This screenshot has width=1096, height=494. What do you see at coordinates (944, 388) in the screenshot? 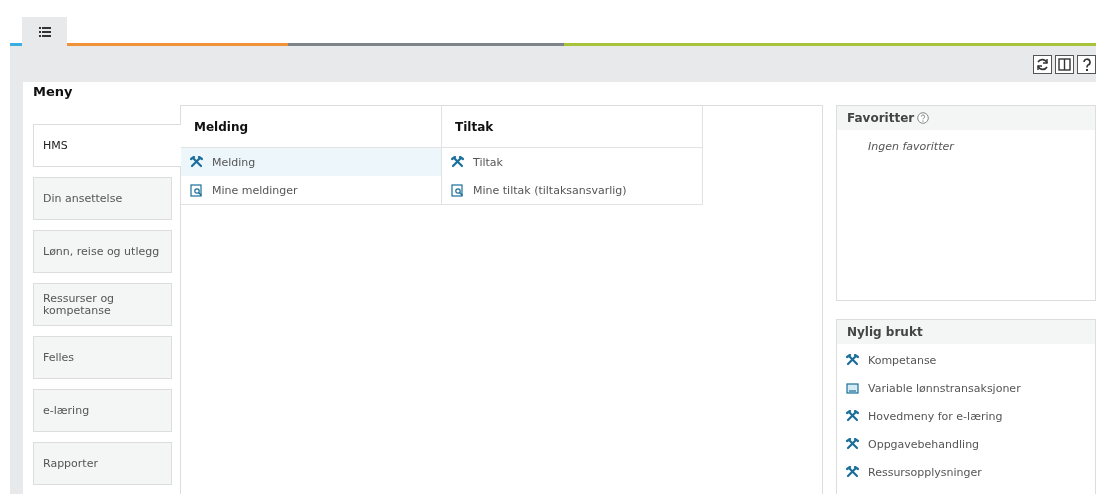
I see `recent-link: Variable lønnstransaksjoner` at bounding box center [944, 388].